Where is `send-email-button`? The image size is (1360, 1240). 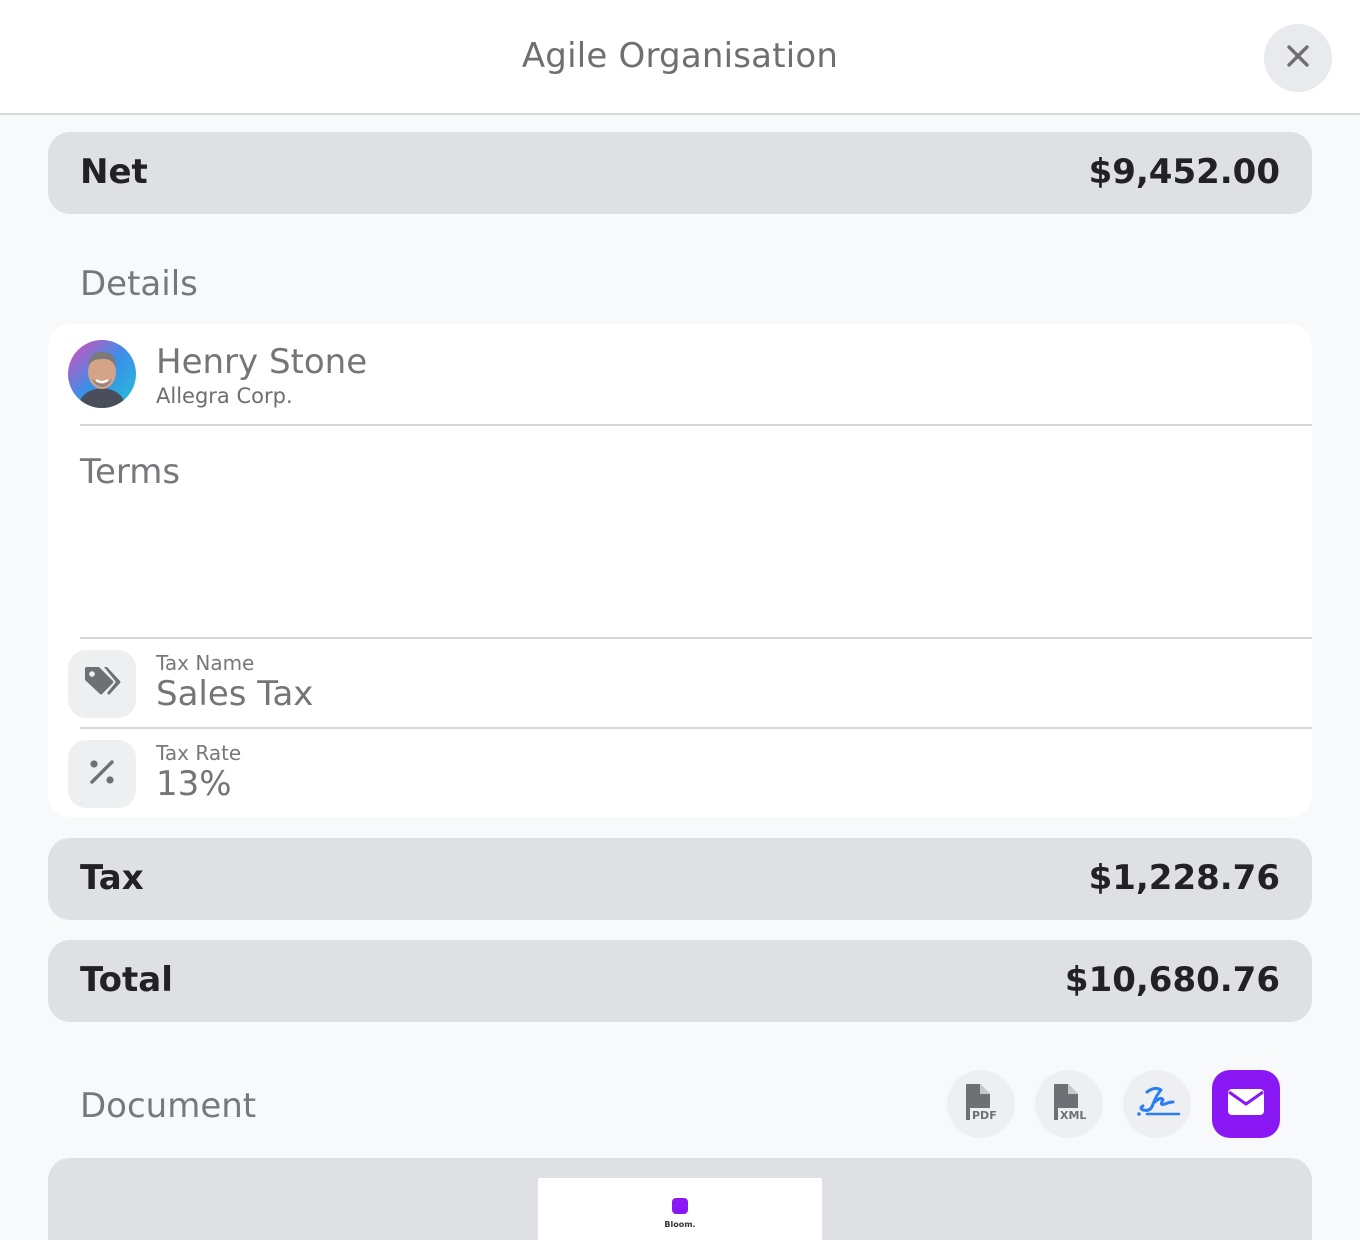
send-email-button is located at coordinates (1246, 1104).